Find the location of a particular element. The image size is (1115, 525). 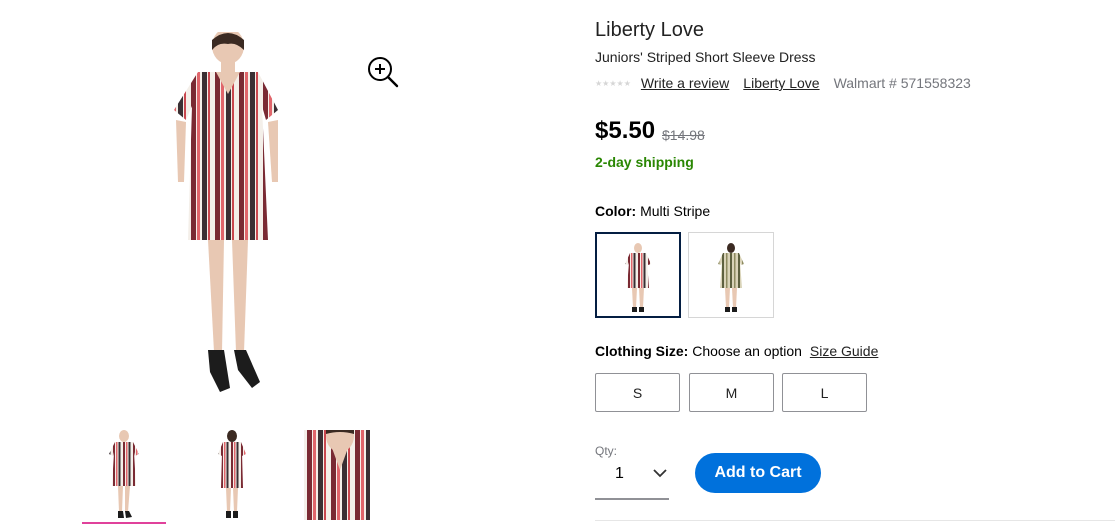

add-to-cart-button: Add to Cart is located at coordinates (758, 473).